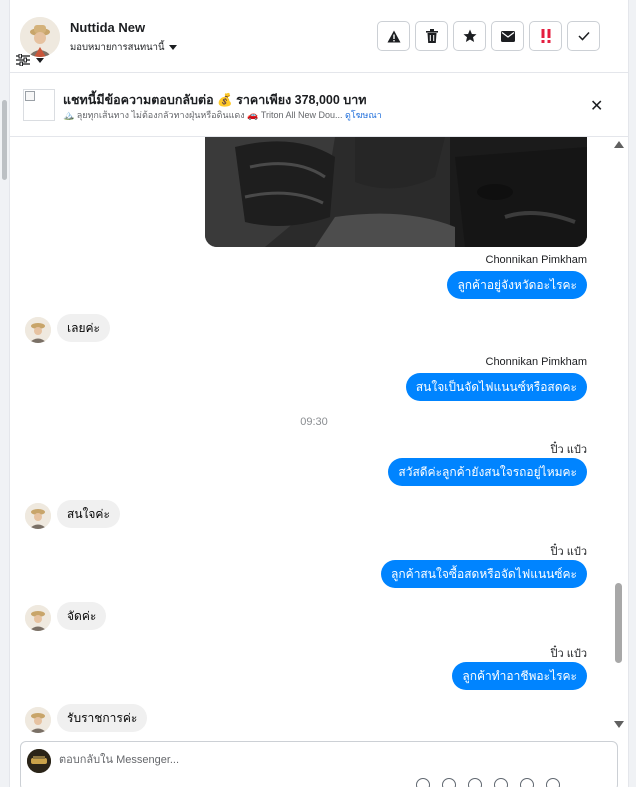 Image resolution: width=636 pixels, height=787 pixels. I want to click on mark-unread-button, so click(507, 36).